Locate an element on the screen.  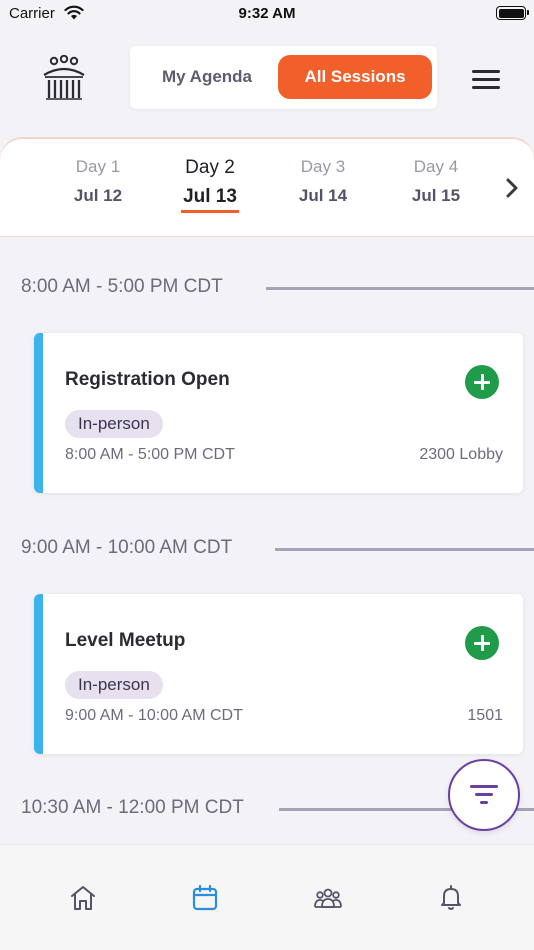
building-people-logo is located at coordinates (64, 77).